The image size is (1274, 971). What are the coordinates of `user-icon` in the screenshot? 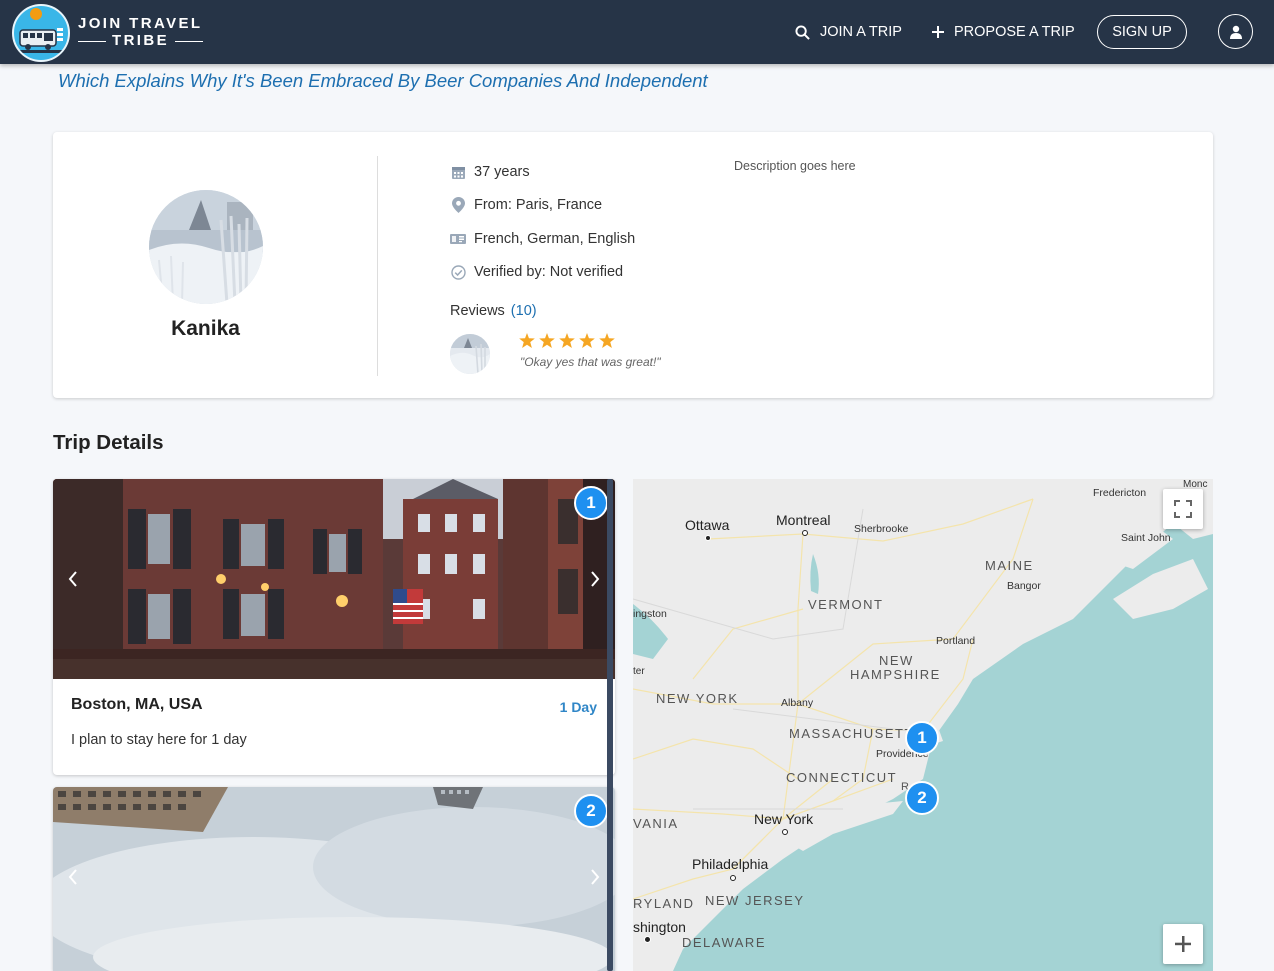 It's located at (1235, 32).